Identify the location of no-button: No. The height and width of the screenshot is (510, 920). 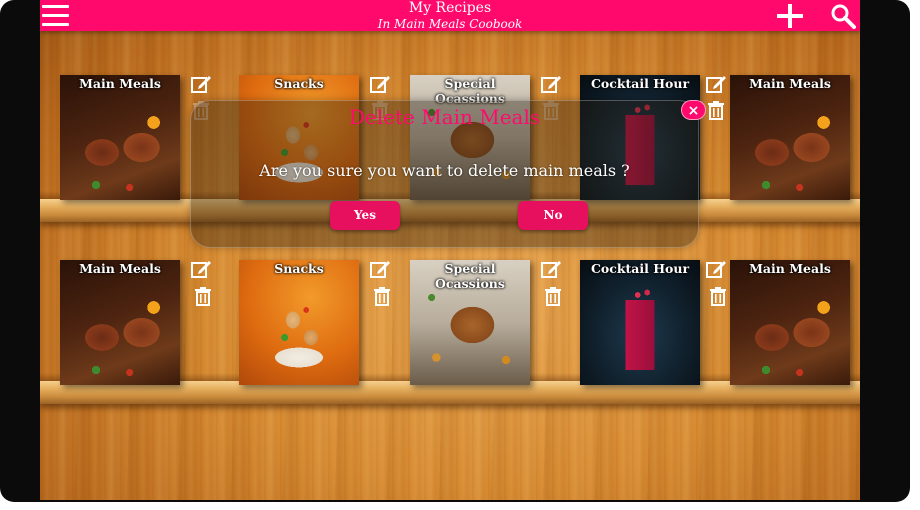
(553, 215).